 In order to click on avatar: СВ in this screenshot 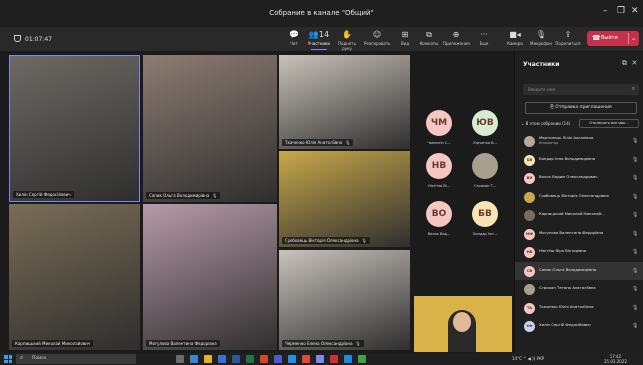, I will do `click(529, 271)`.